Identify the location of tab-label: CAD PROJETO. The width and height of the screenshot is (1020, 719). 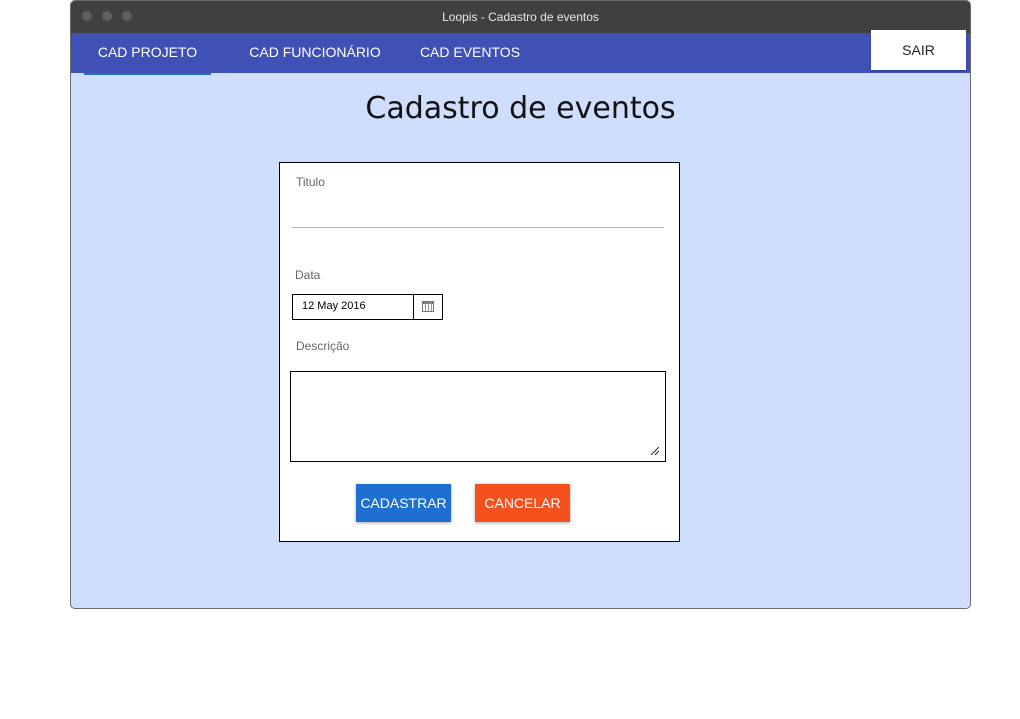
(147, 52).